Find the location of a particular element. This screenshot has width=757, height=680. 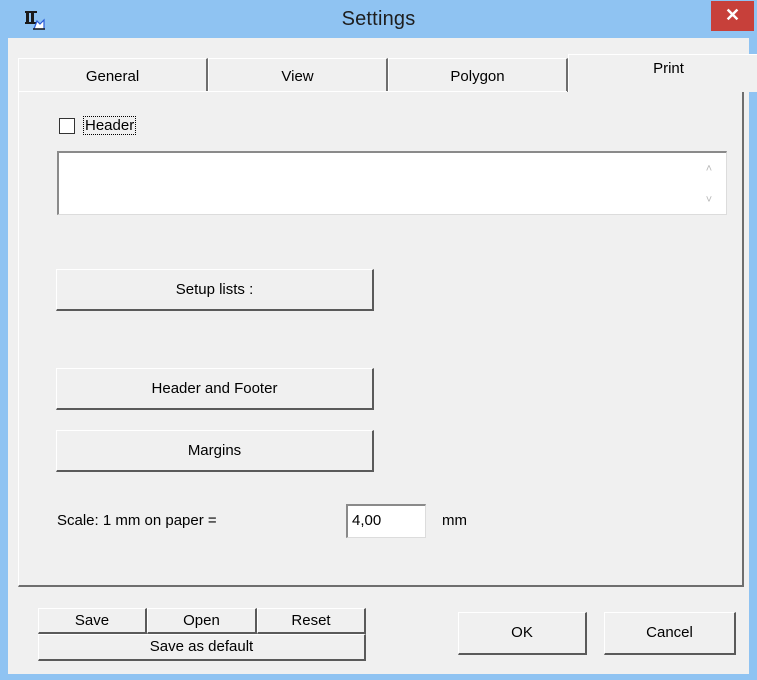

tab-print: Print is located at coordinates (662, 73).